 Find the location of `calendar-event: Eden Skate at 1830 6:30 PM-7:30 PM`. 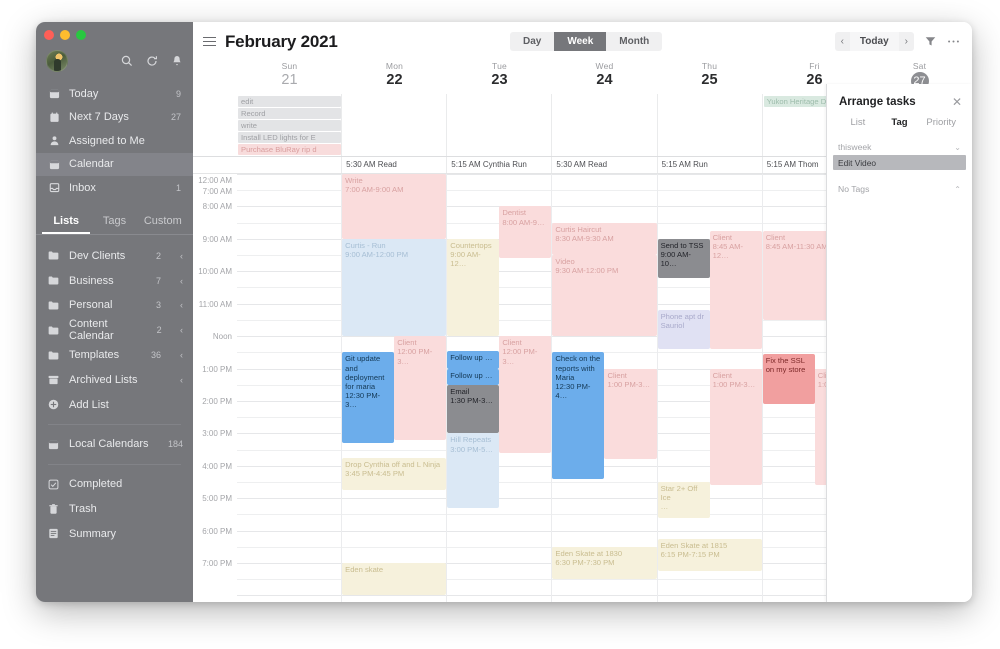

calendar-event: Eden Skate at 1830 6:30 PM-7:30 PM is located at coordinates (604, 563).